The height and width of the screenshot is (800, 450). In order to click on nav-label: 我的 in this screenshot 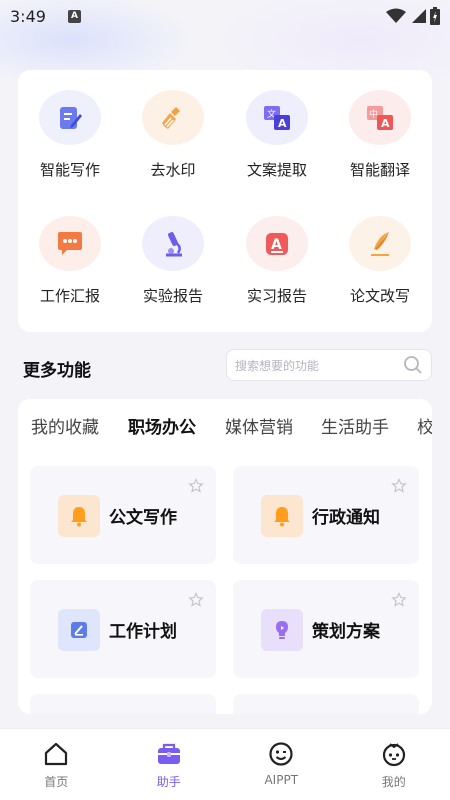, I will do `click(393, 782)`.